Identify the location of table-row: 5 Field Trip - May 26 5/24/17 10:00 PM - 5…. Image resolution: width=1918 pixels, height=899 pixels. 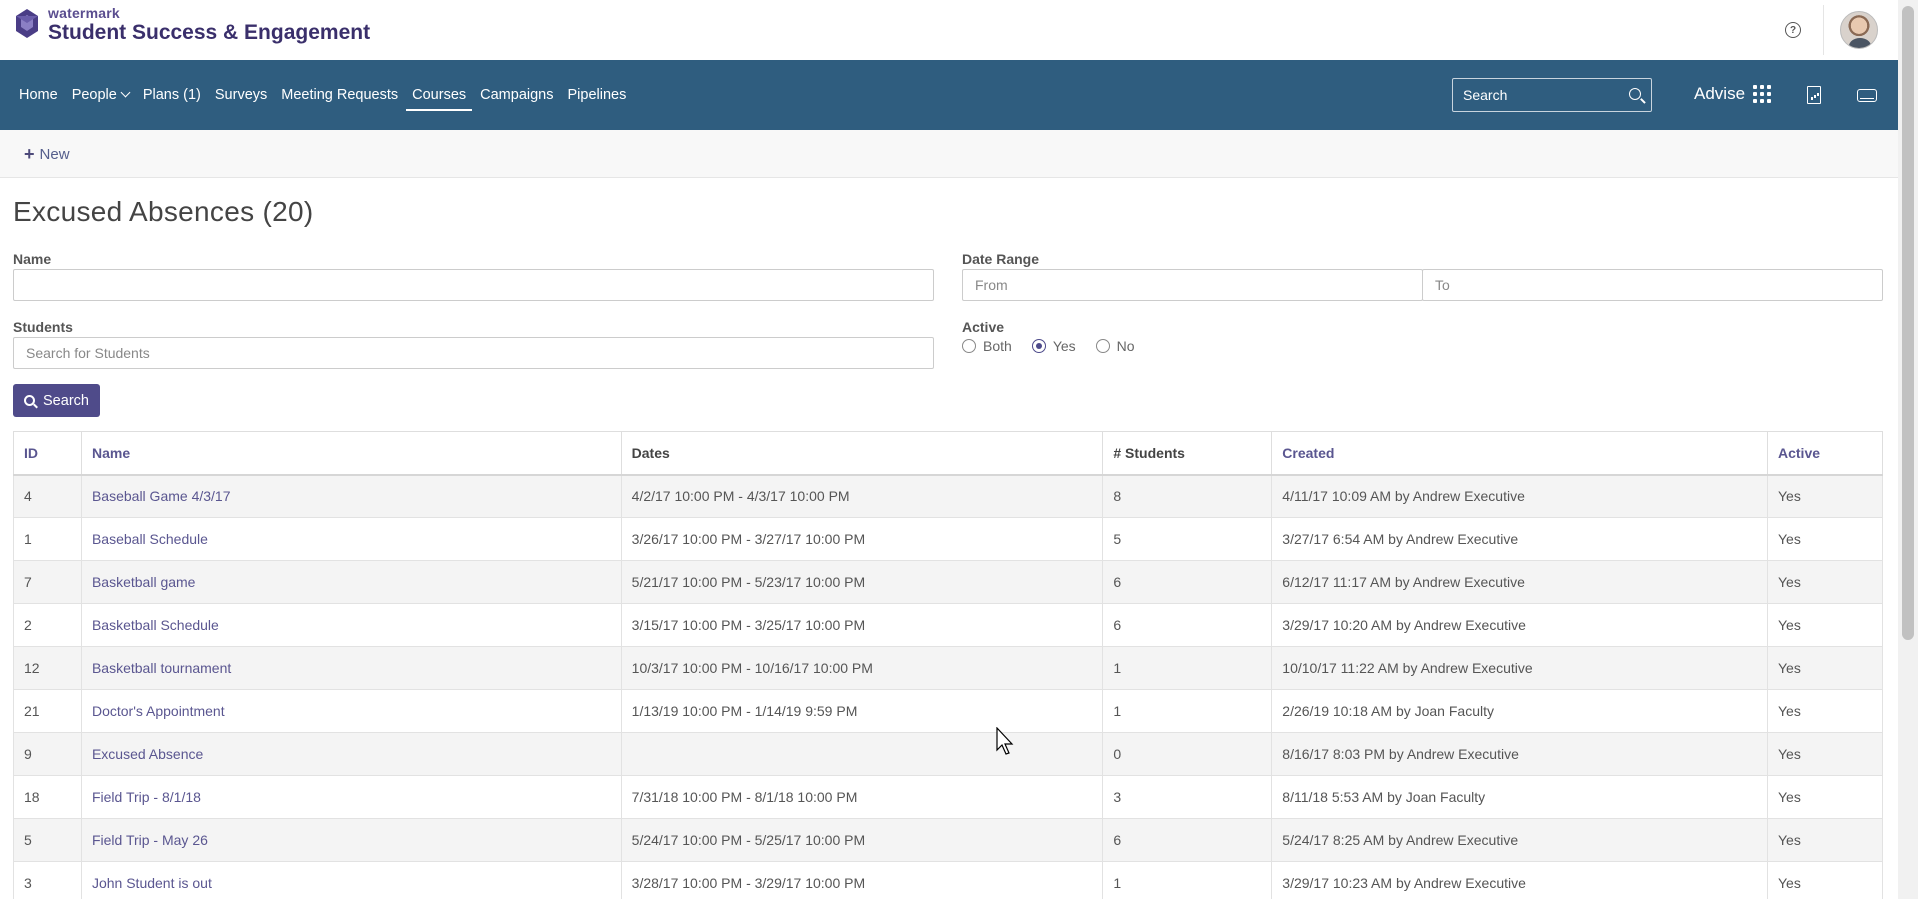
(948, 840).